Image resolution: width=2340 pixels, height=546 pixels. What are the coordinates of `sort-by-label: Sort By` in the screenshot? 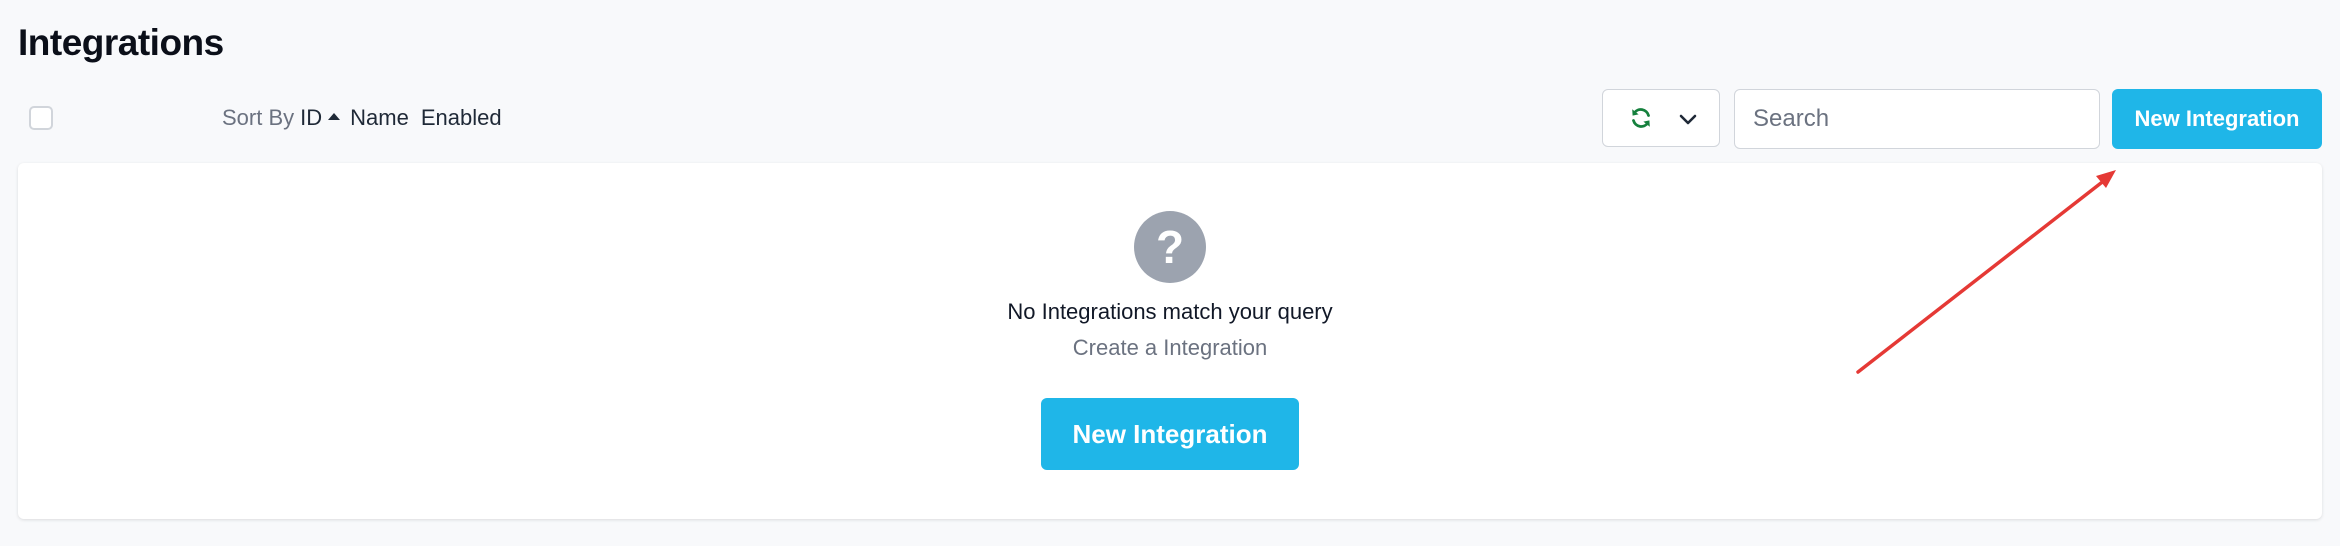 It's located at (258, 117).